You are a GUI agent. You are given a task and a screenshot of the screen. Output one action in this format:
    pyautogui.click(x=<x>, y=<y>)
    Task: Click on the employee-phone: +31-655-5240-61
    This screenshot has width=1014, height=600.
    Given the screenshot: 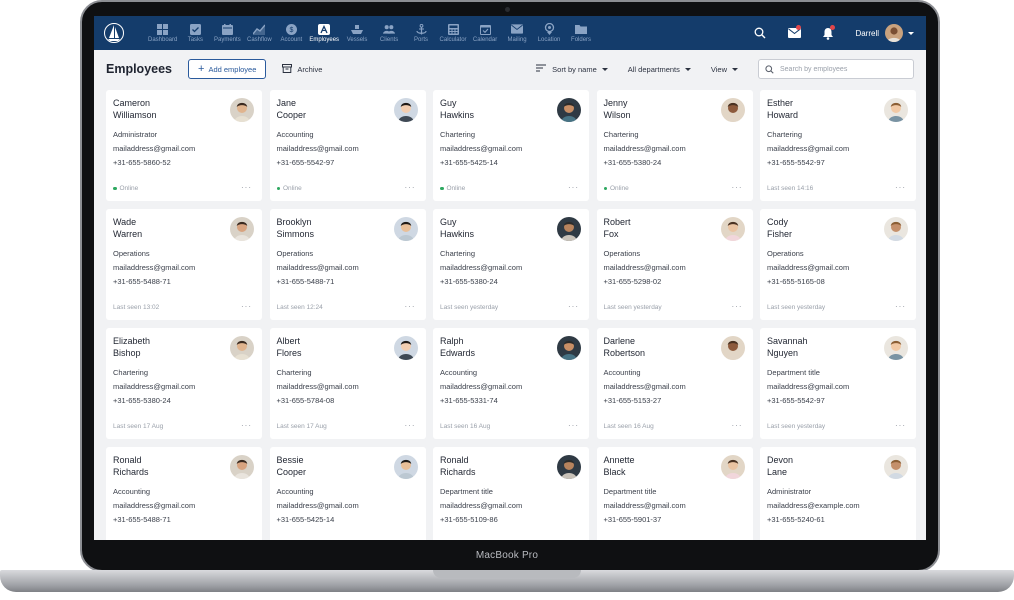 What is the action you would take?
    pyautogui.click(x=838, y=519)
    